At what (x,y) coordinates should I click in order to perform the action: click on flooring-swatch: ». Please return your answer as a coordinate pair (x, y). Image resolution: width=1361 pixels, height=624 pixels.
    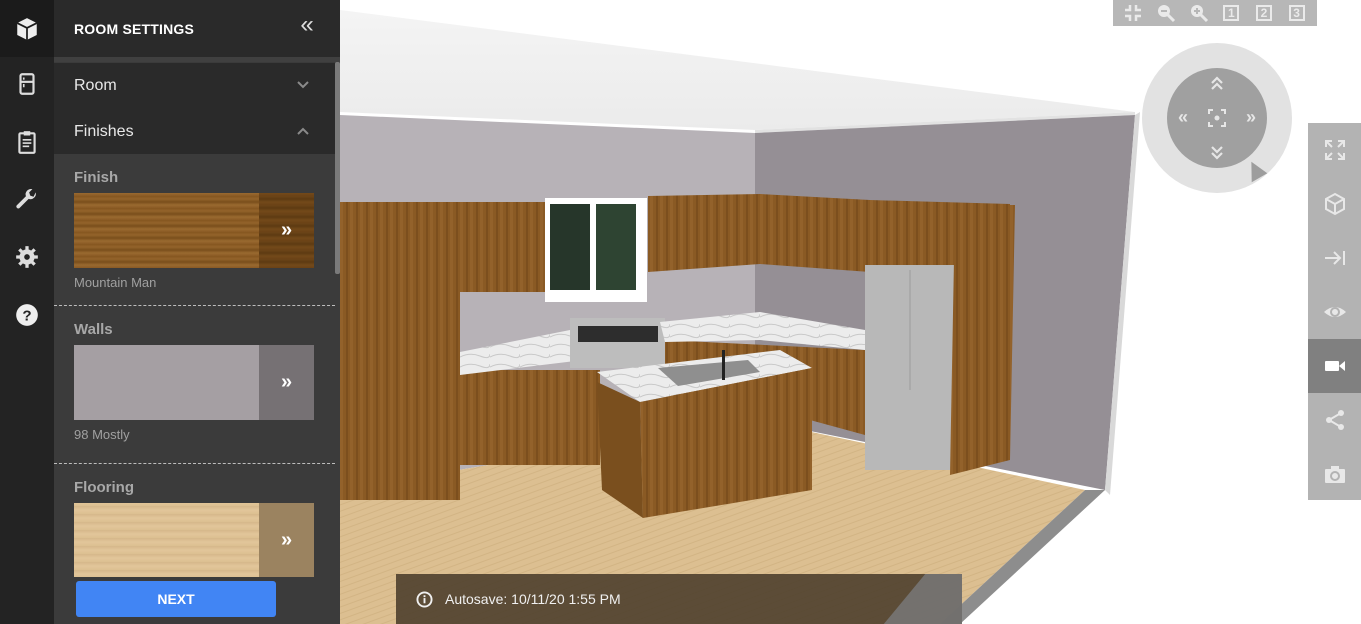
    Looking at the image, I should click on (194, 540).